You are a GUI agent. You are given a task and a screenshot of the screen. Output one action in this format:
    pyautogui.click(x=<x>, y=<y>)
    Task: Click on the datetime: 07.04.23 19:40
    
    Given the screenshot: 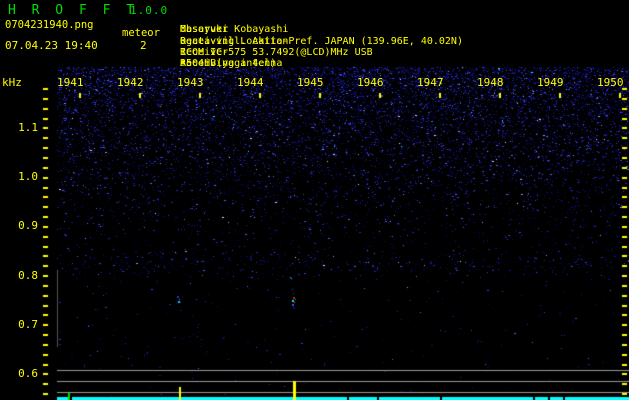 What is the action you would take?
    pyautogui.click(x=51, y=45)
    